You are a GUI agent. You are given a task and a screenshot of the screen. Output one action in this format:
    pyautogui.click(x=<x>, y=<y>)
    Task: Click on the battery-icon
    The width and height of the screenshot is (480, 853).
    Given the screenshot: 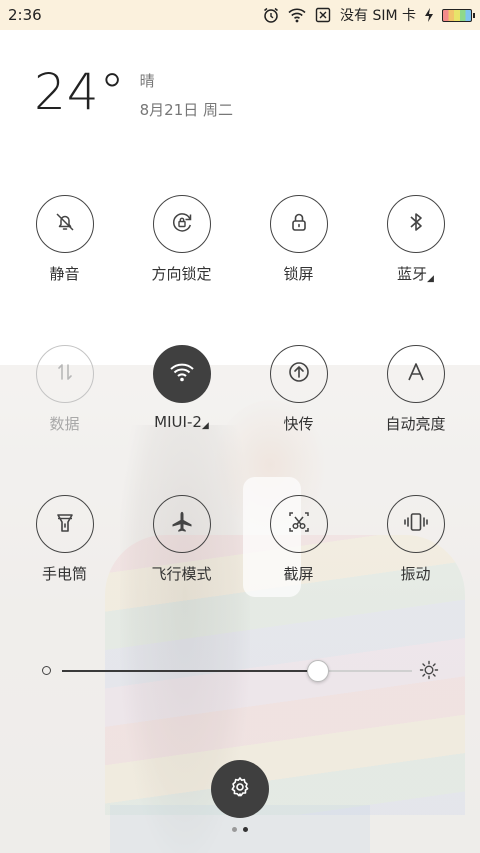 What is the action you would take?
    pyautogui.click(x=458, y=15)
    